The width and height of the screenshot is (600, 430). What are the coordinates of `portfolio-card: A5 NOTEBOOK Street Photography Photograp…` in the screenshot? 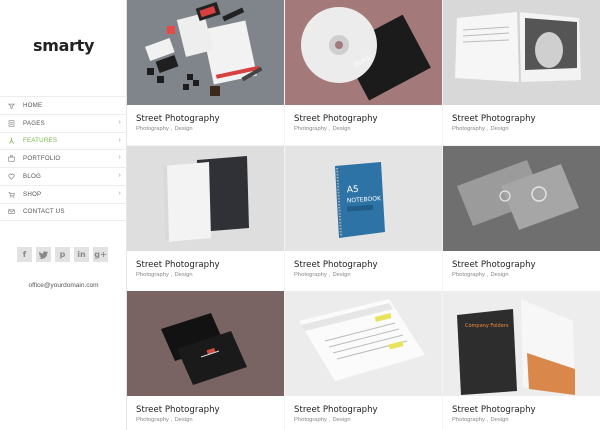 It's located at (363, 218).